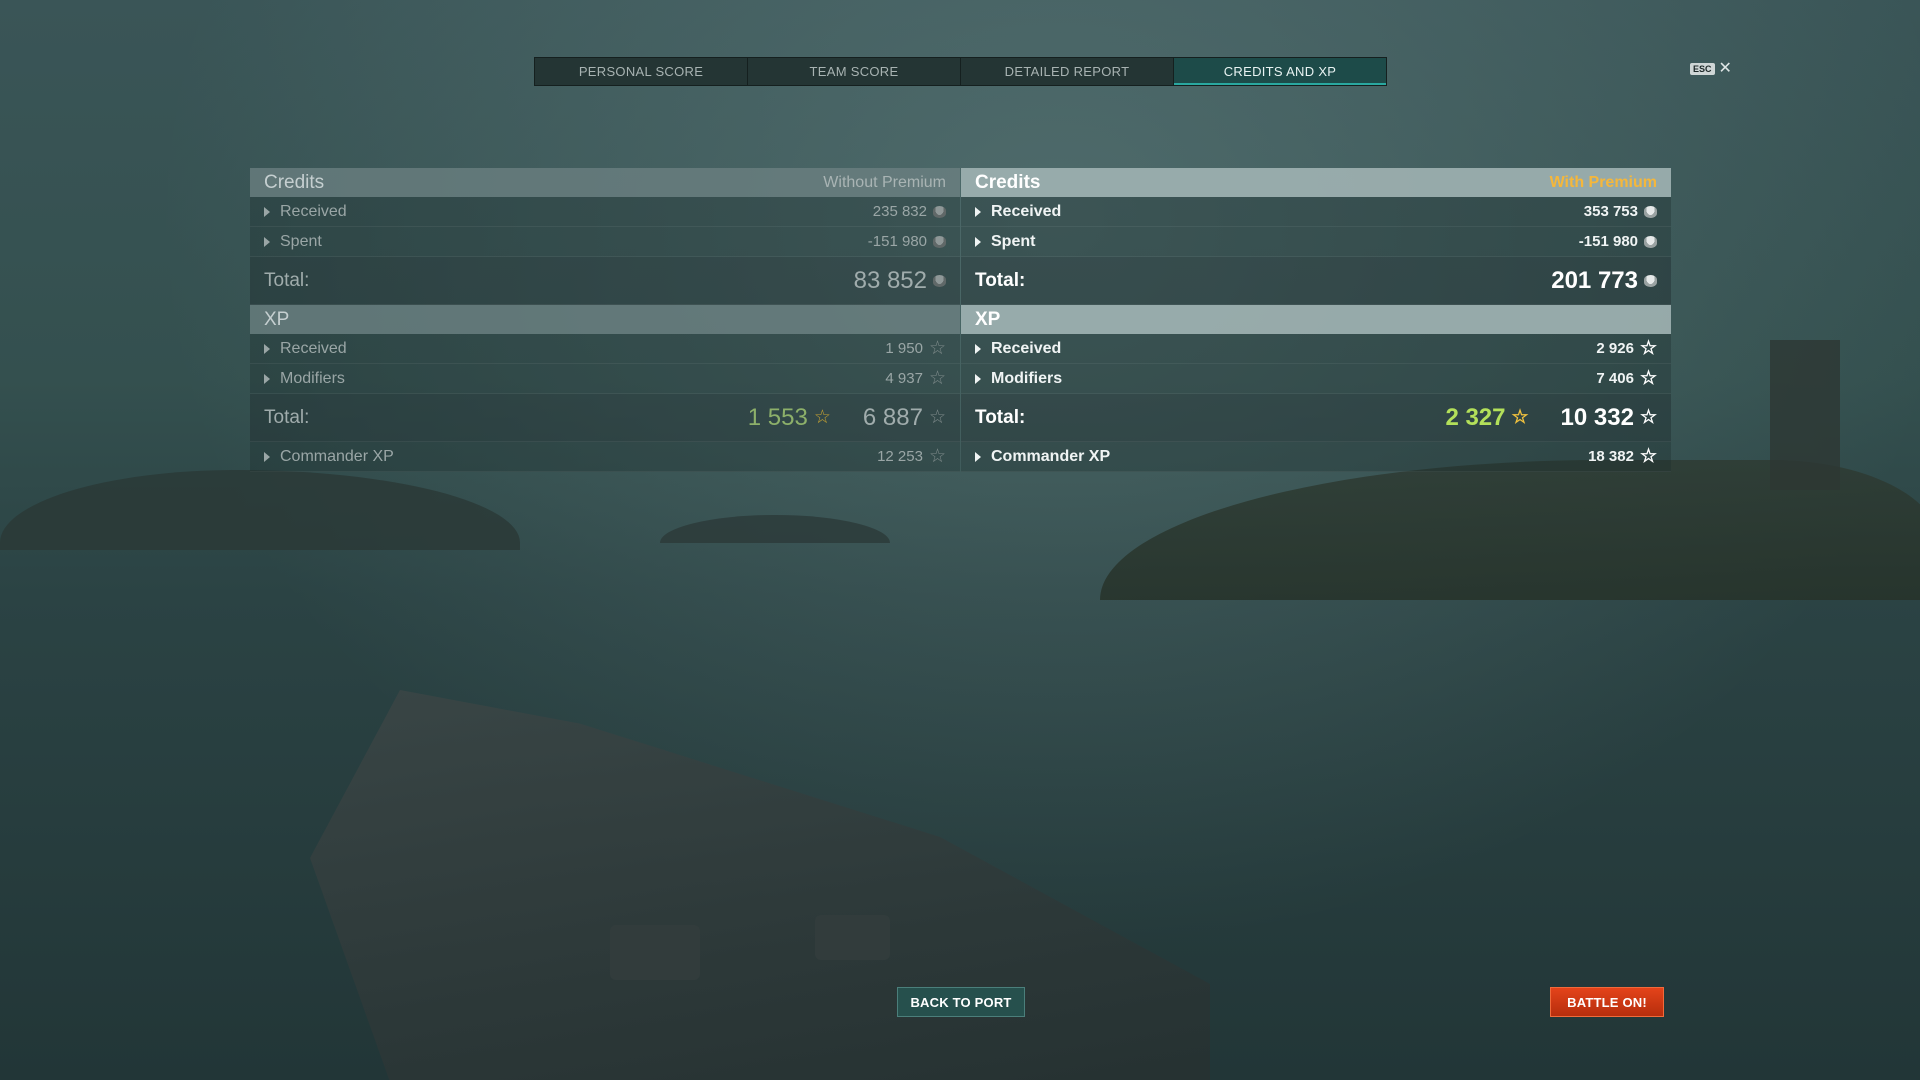  I want to click on credits-received-row: Received 235 832, so click(605, 212).